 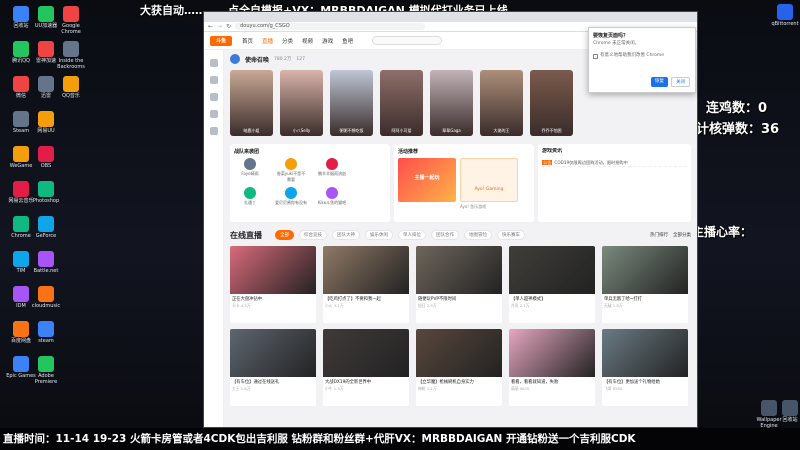 What do you see at coordinates (71, 87) in the screenshot?
I see `desktop-icon: QQ音乐` at bounding box center [71, 87].